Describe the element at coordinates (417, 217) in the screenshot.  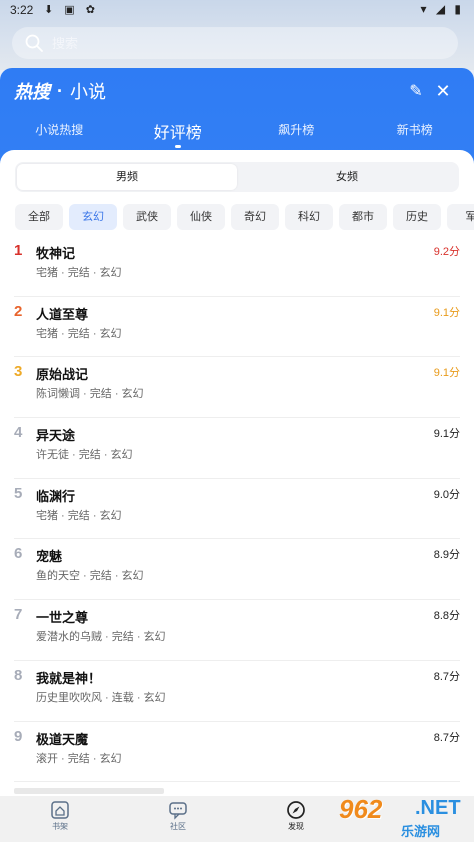
I see `chip-lishi: 历史` at that location.